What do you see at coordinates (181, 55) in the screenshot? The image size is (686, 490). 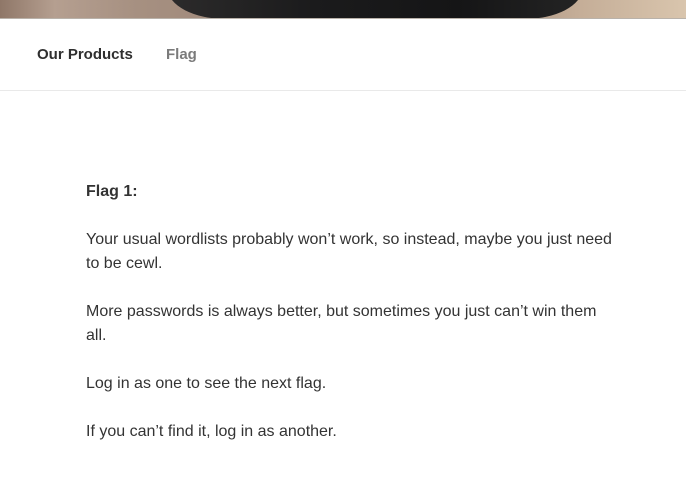 I see `nav-link-flag: Flag` at bounding box center [181, 55].